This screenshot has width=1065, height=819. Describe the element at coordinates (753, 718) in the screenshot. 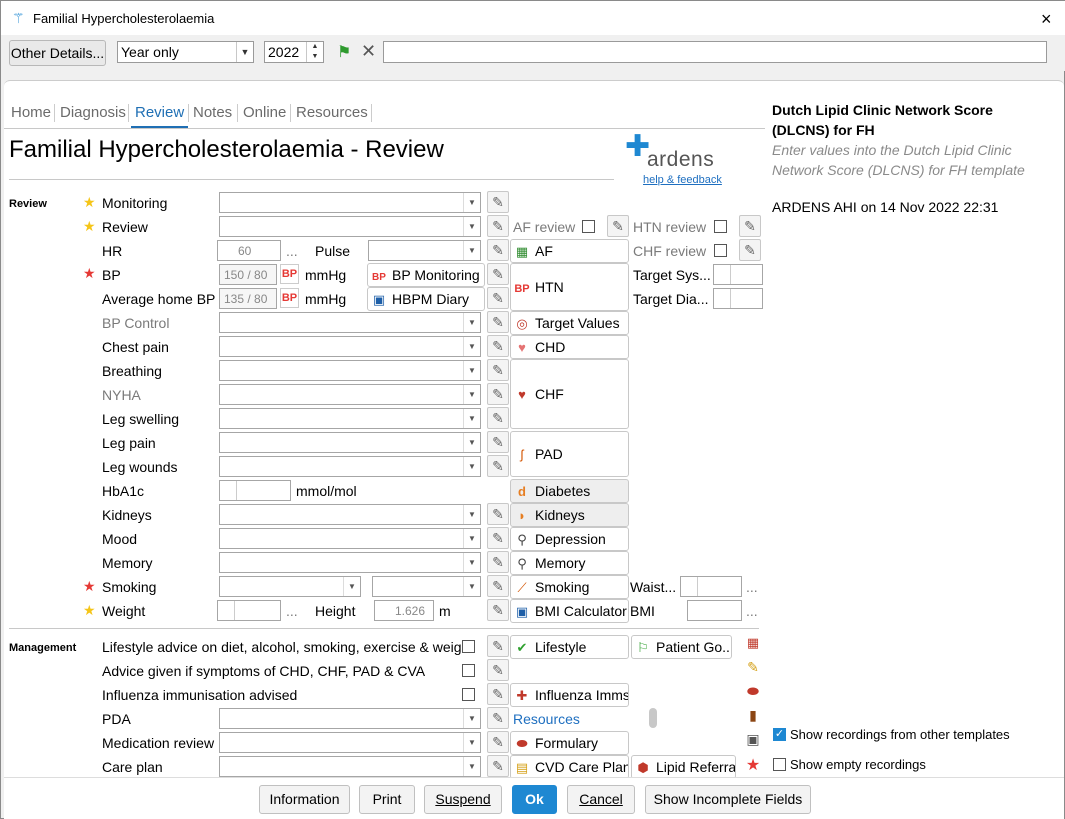

I see `medicine-bottle-icon: ▮` at that location.